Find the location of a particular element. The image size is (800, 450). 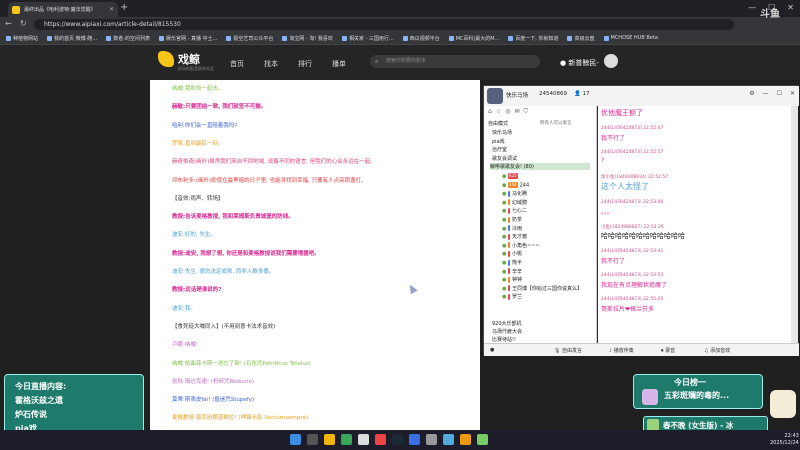

close-icon: ✕ is located at coordinates (792, 93).